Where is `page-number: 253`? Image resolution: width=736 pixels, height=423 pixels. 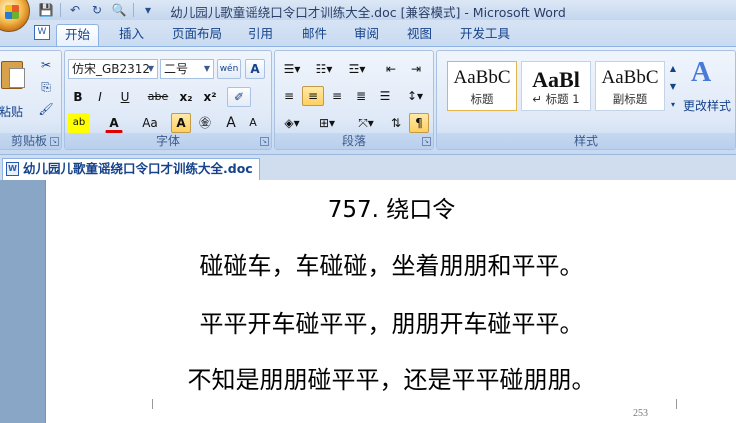 page-number: 253 is located at coordinates (640, 413).